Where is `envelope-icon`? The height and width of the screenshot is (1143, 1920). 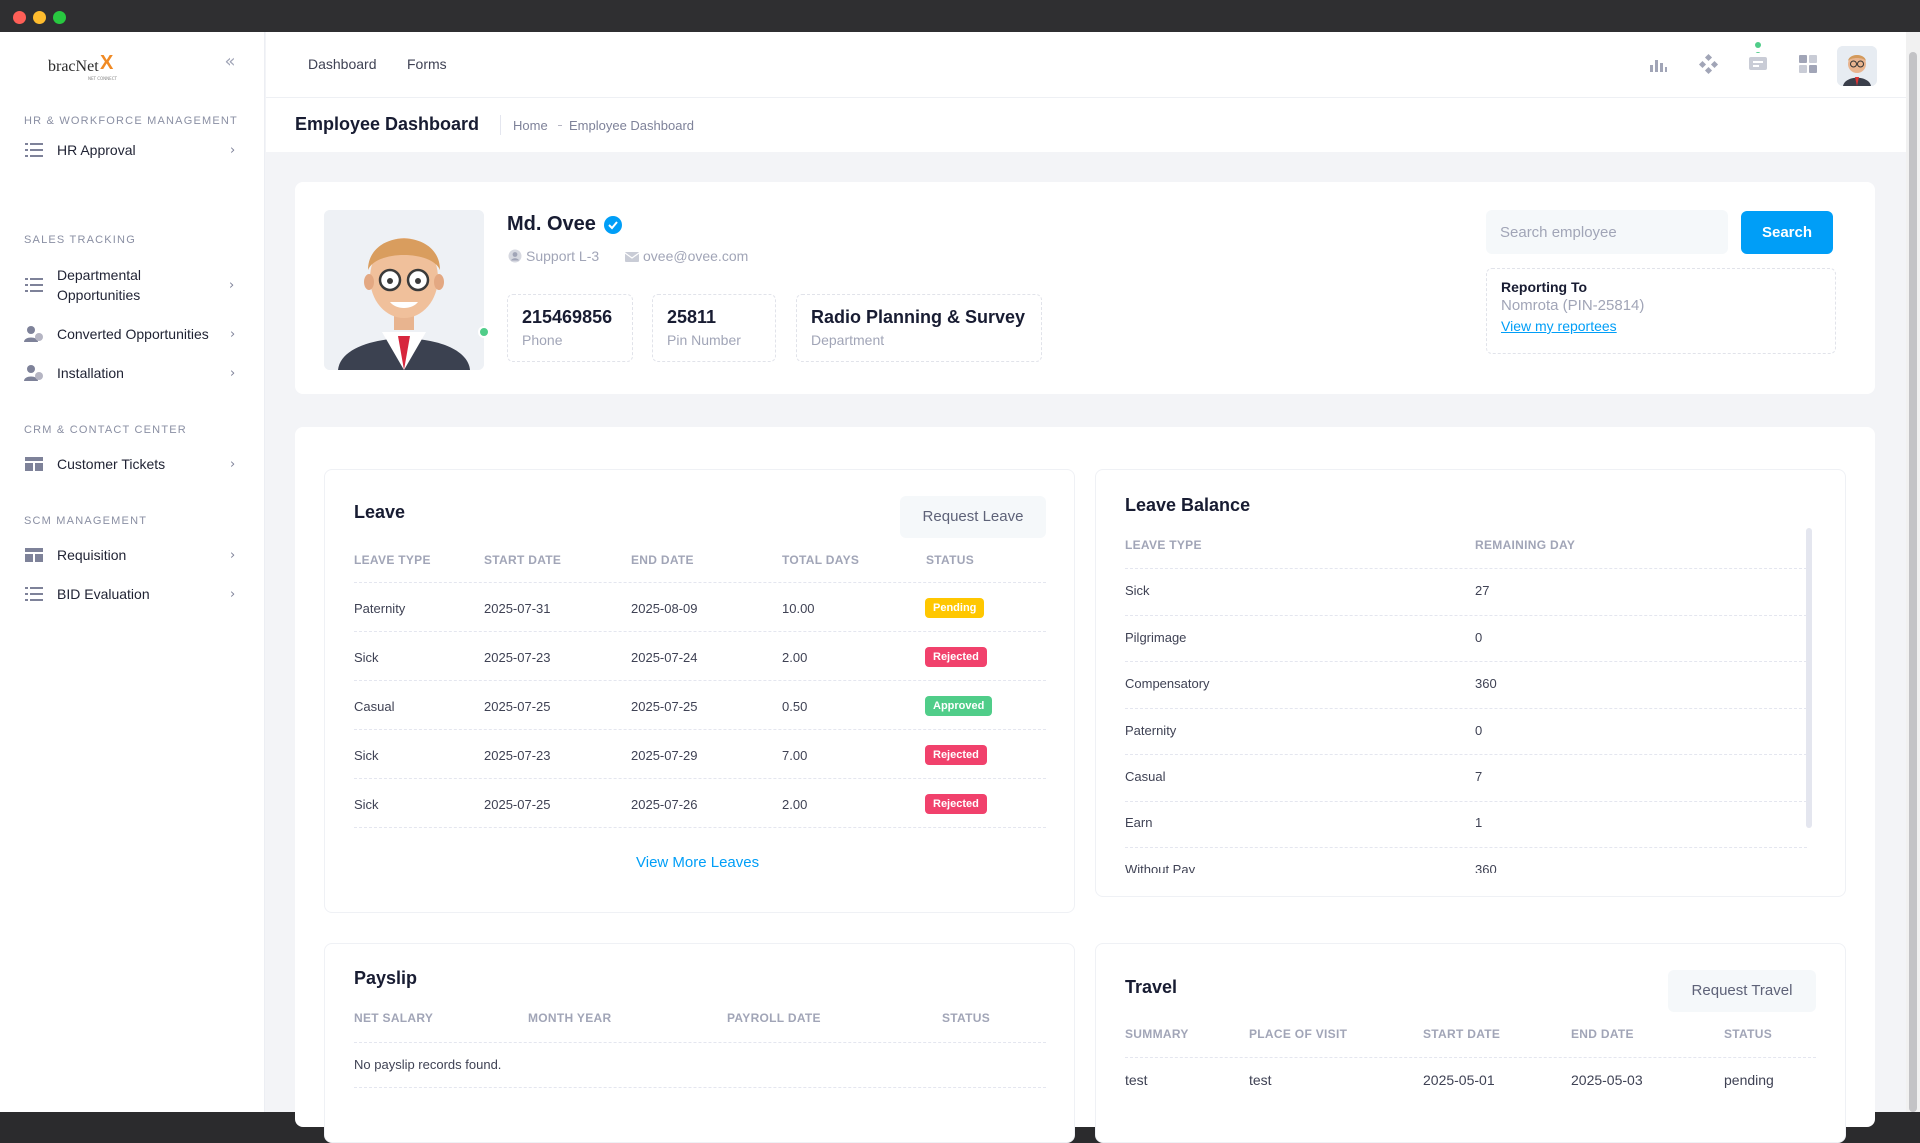
envelope-icon is located at coordinates (632, 256).